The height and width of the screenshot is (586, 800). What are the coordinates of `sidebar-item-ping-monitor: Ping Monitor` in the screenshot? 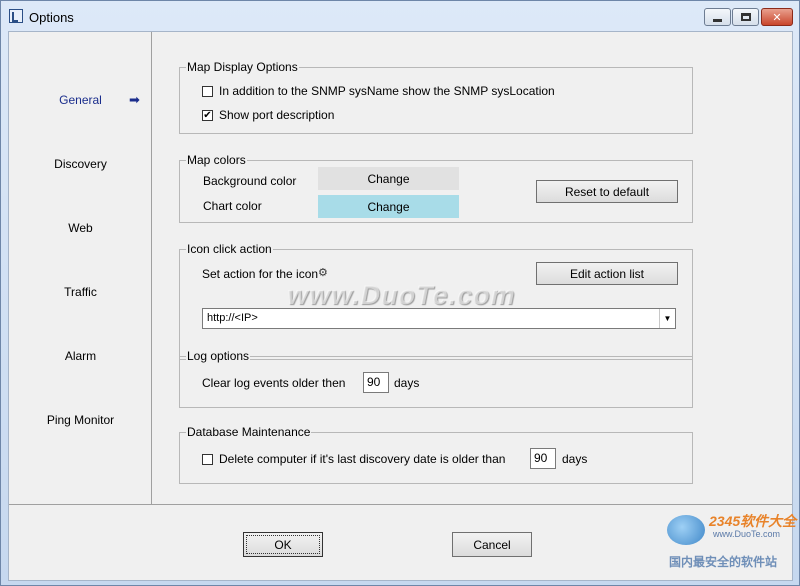 It's located at (80, 423).